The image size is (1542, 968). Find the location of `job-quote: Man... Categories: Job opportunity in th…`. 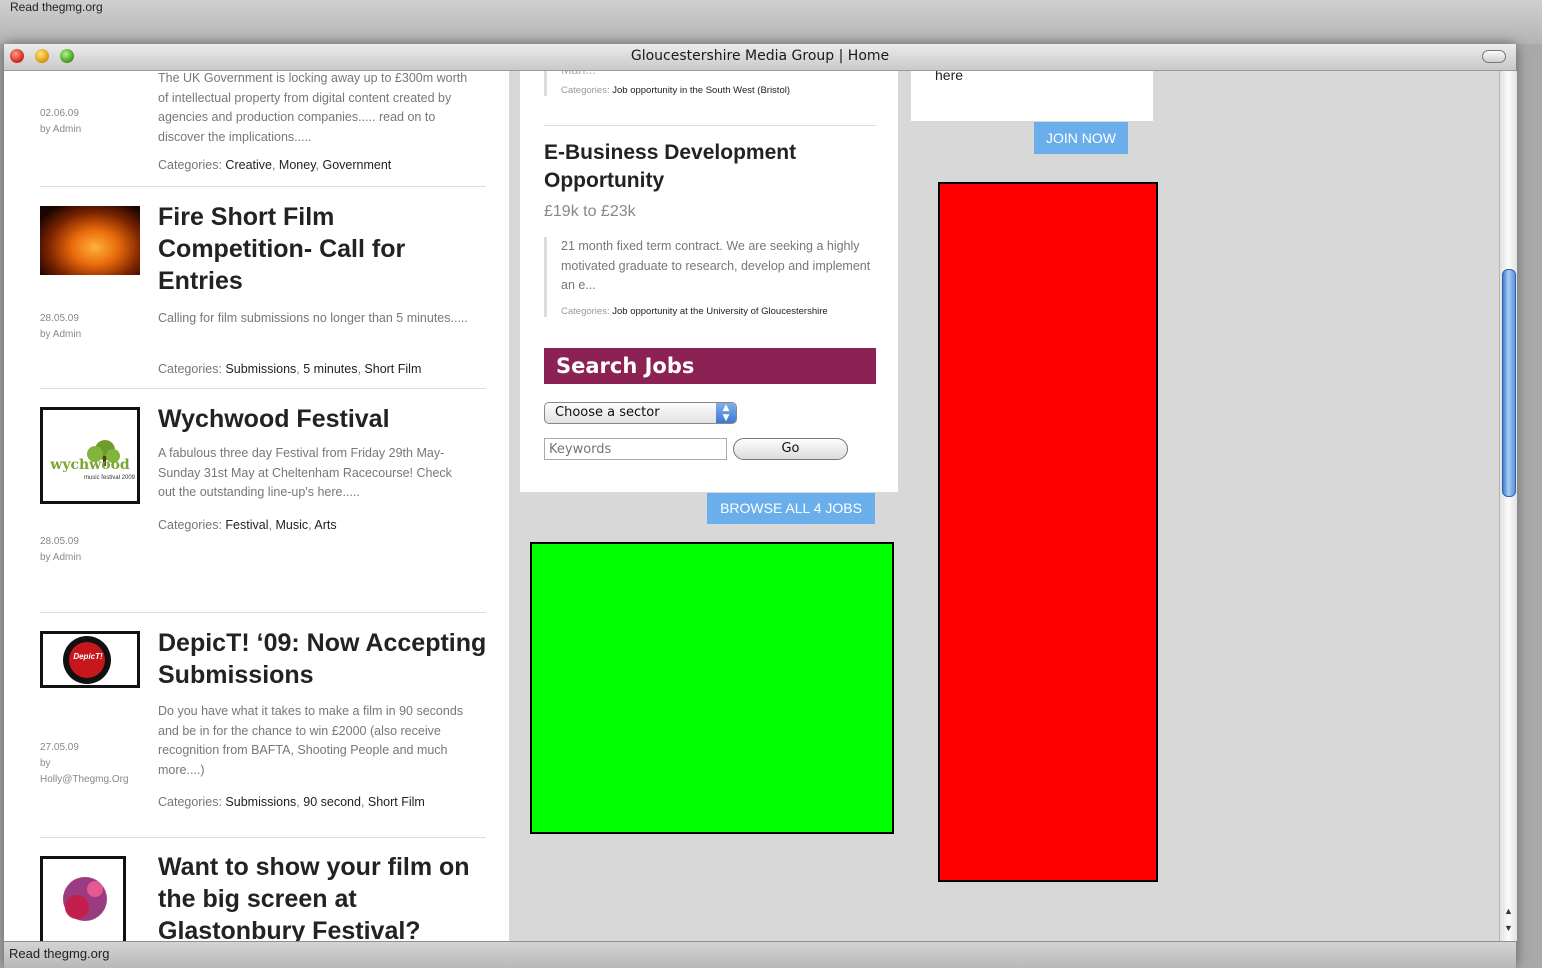

job-quote: Man... Categories: Job opportunity in th… is located at coordinates (710, 83).